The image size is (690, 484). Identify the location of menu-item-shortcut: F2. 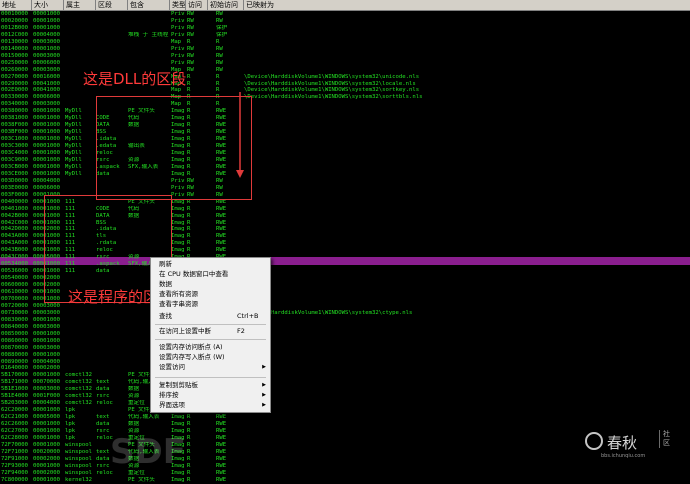
(241, 331).